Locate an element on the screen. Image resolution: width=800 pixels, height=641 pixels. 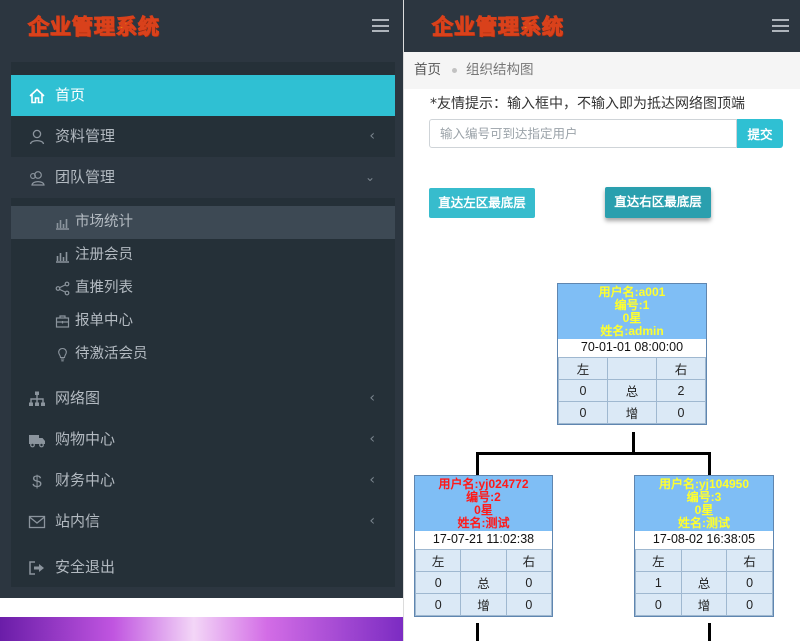
sidebar-item-shopping: 购物中心 ‹ is located at coordinates (203, 439).